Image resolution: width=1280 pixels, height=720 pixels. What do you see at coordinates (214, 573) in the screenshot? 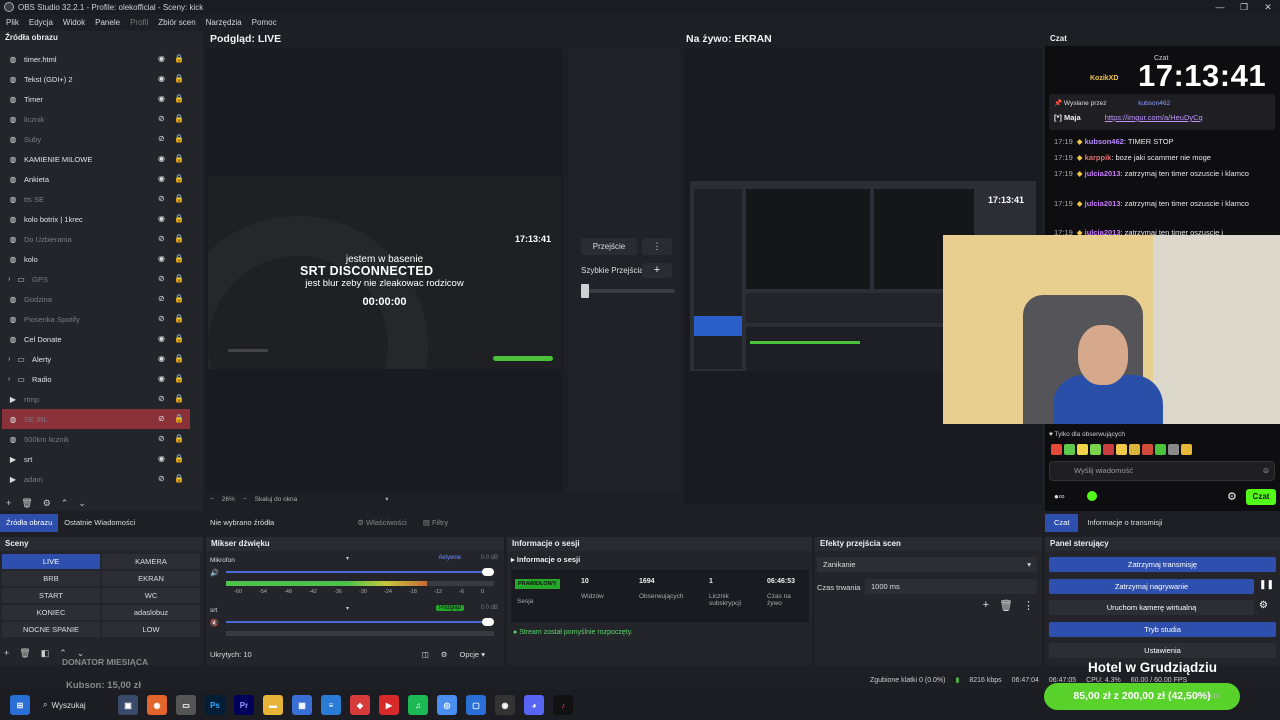
I see `mic-speaker-icon: 🔊` at bounding box center [214, 573].